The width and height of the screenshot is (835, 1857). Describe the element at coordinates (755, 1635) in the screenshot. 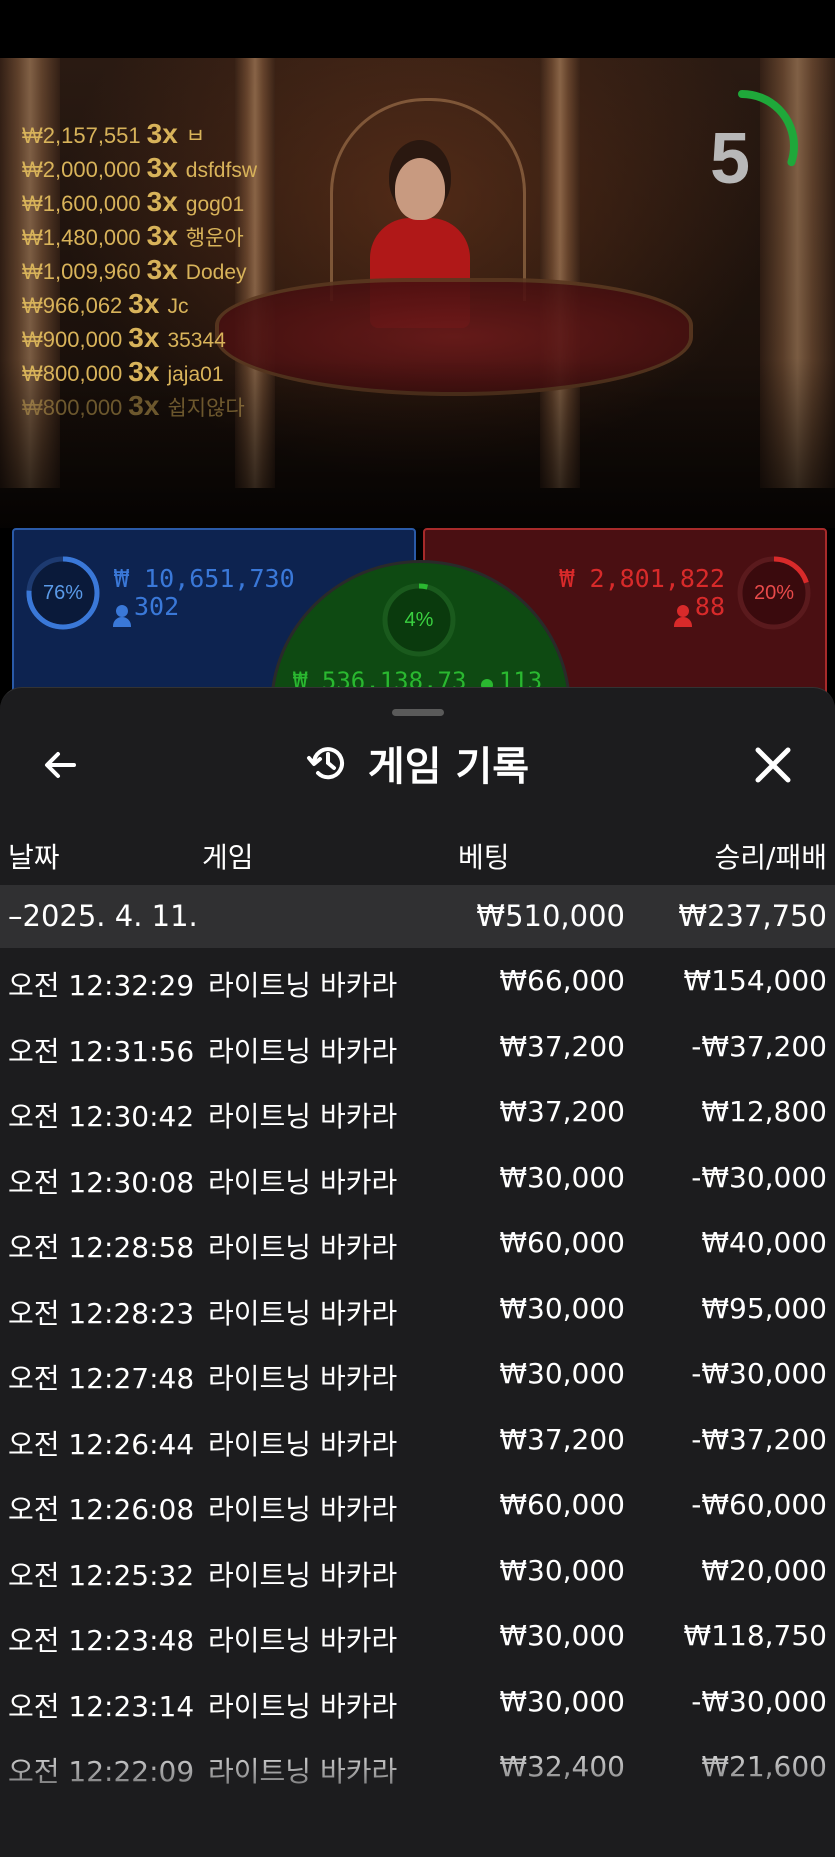

I see `row-result: ₩118,750` at that location.